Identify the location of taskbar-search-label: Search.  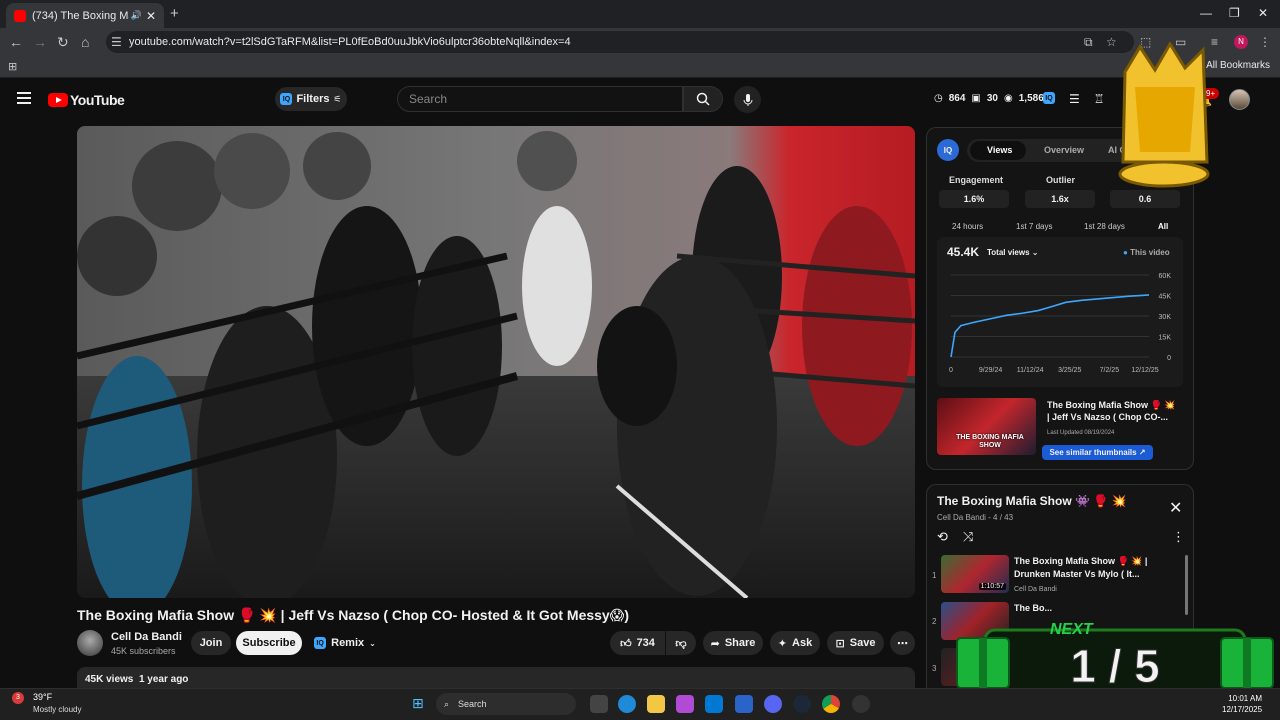
(472, 704).